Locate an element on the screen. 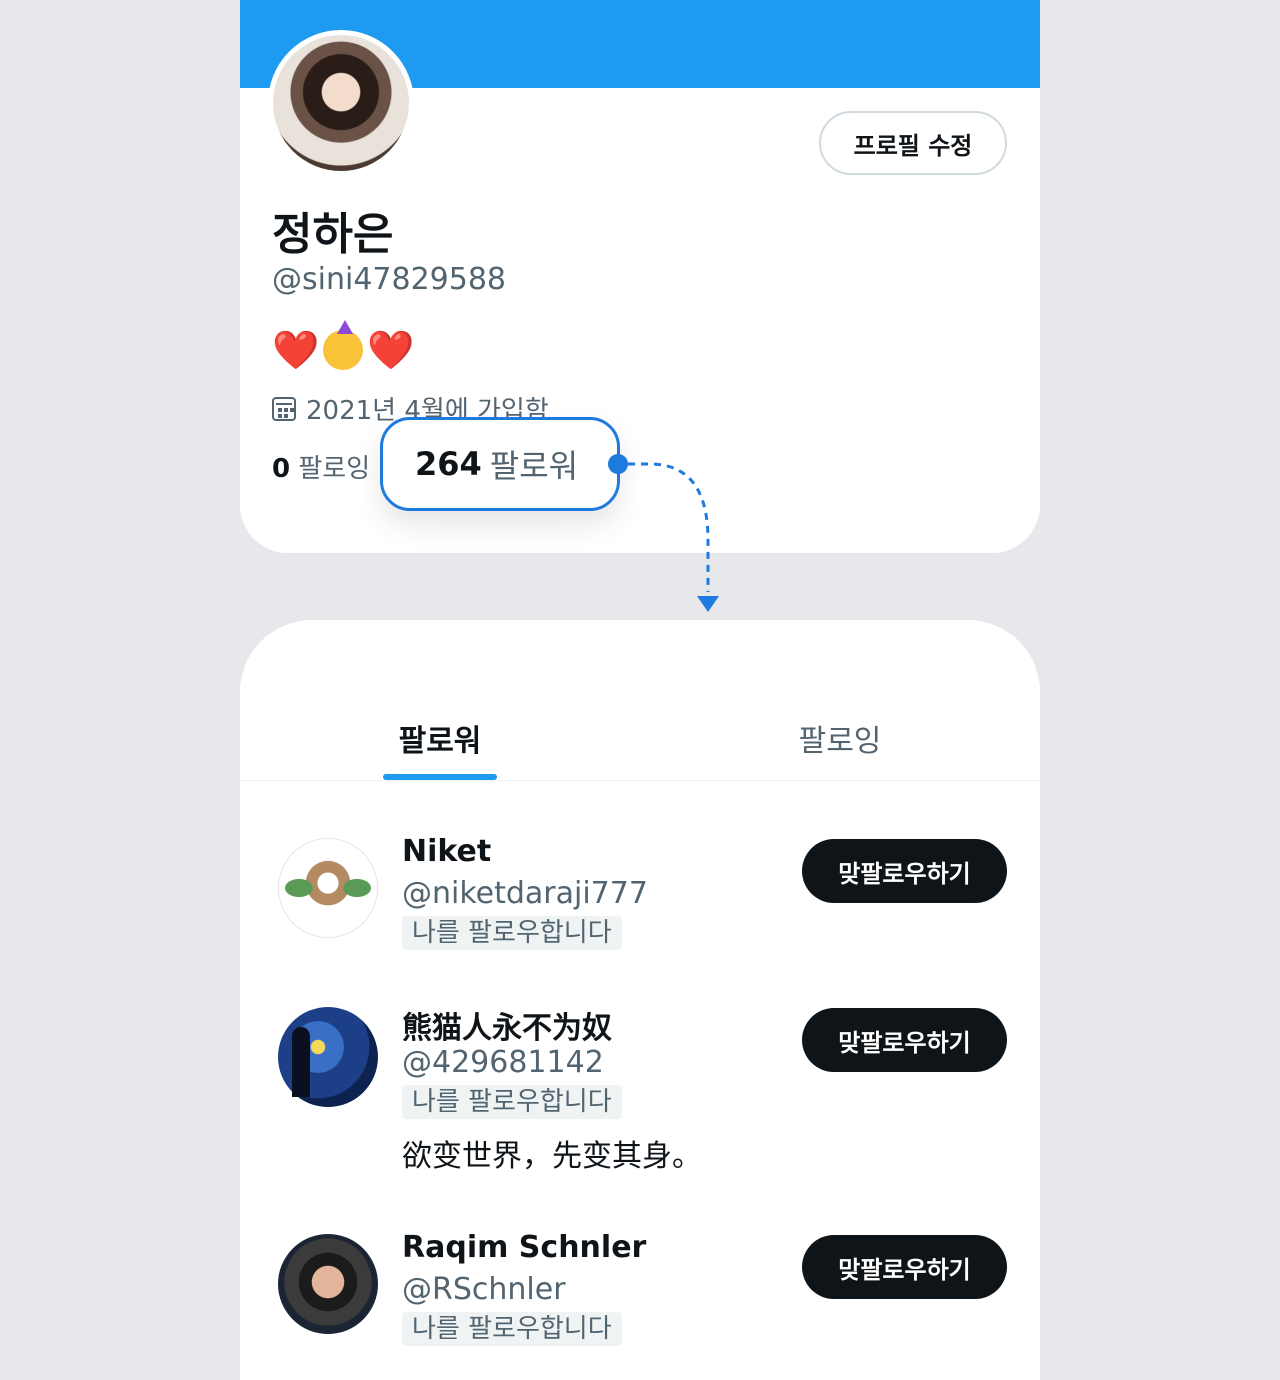 The image size is (1280, 1380). user-bio: 欲变世界，先变其身。 is located at coordinates (552, 1156).